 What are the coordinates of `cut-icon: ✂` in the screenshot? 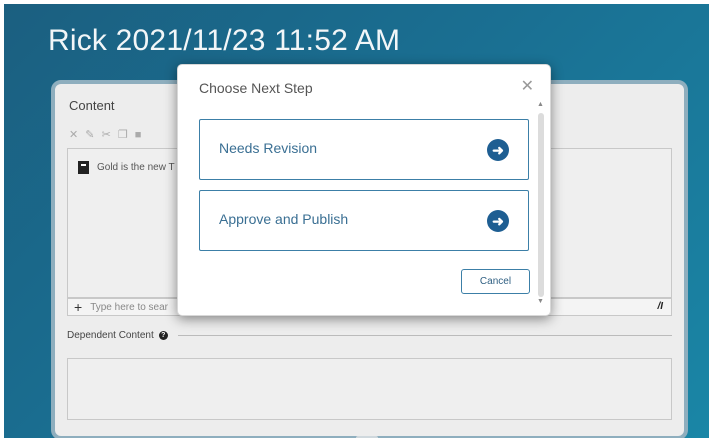 It's located at (107, 135).